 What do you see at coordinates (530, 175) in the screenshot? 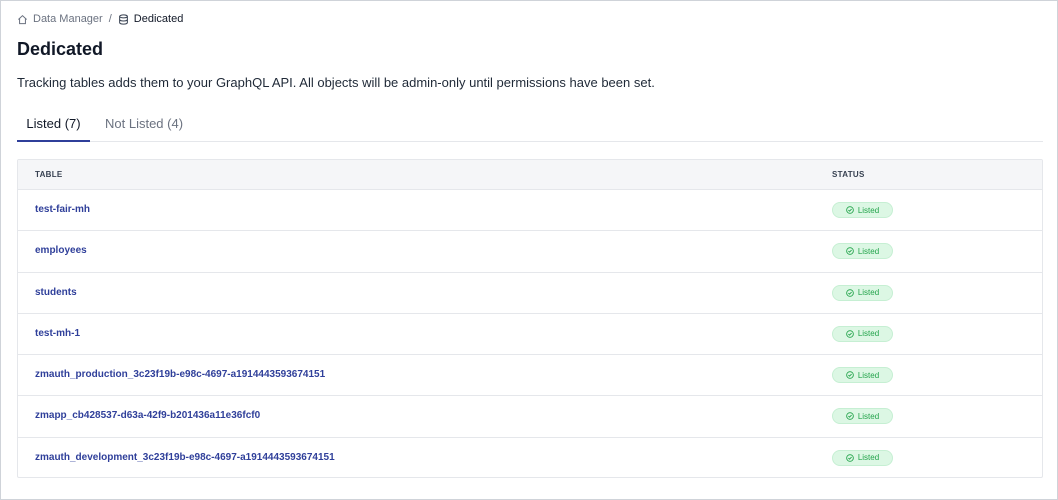
I see `table-header: TABLE STATUS` at bounding box center [530, 175].